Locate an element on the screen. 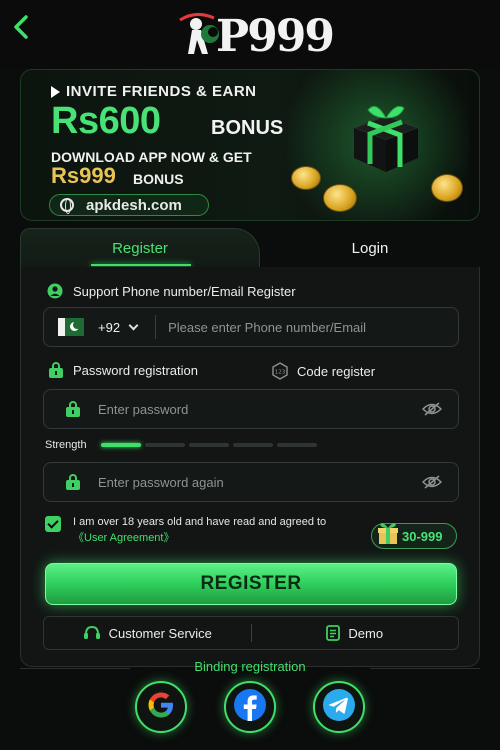 This screenshot has height=750, width=500. password-strength-meter is located at coordinates (209, 445).